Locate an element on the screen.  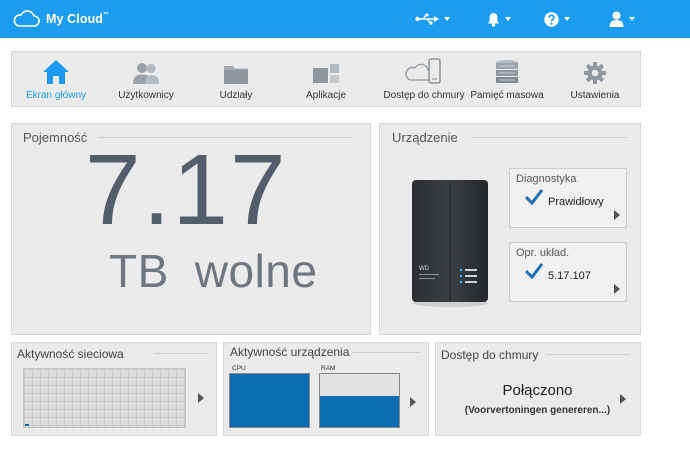
nav-item-users: Użytkownicy is located at coordinates (146, 79).